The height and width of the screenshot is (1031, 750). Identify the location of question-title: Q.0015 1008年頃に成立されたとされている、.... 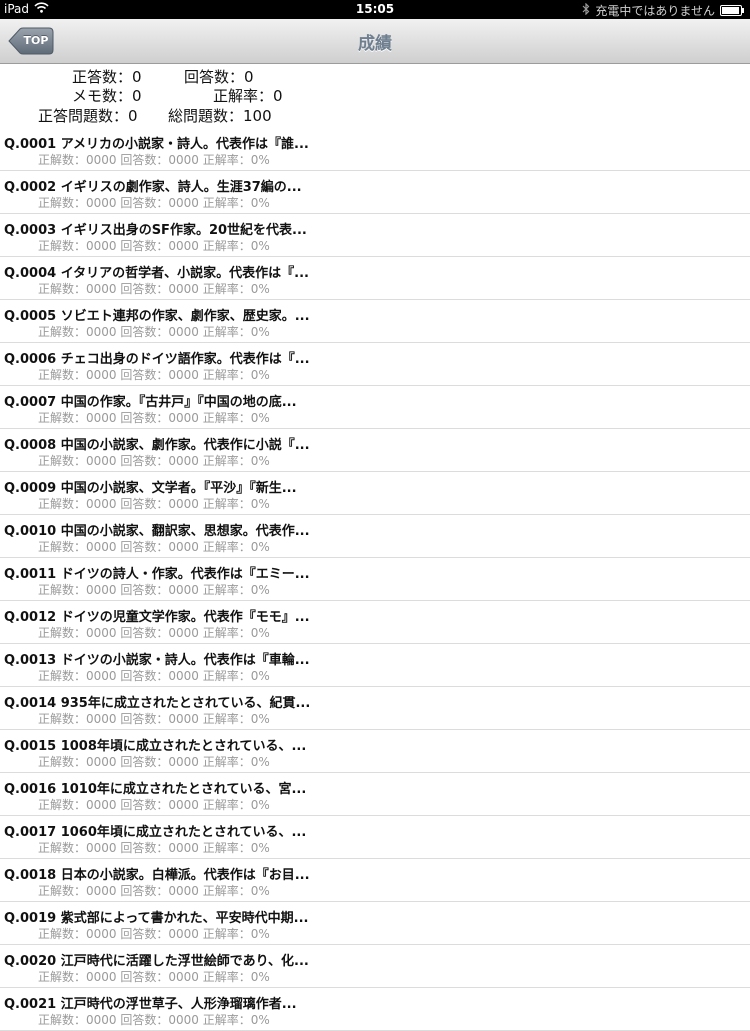
(155, 746).